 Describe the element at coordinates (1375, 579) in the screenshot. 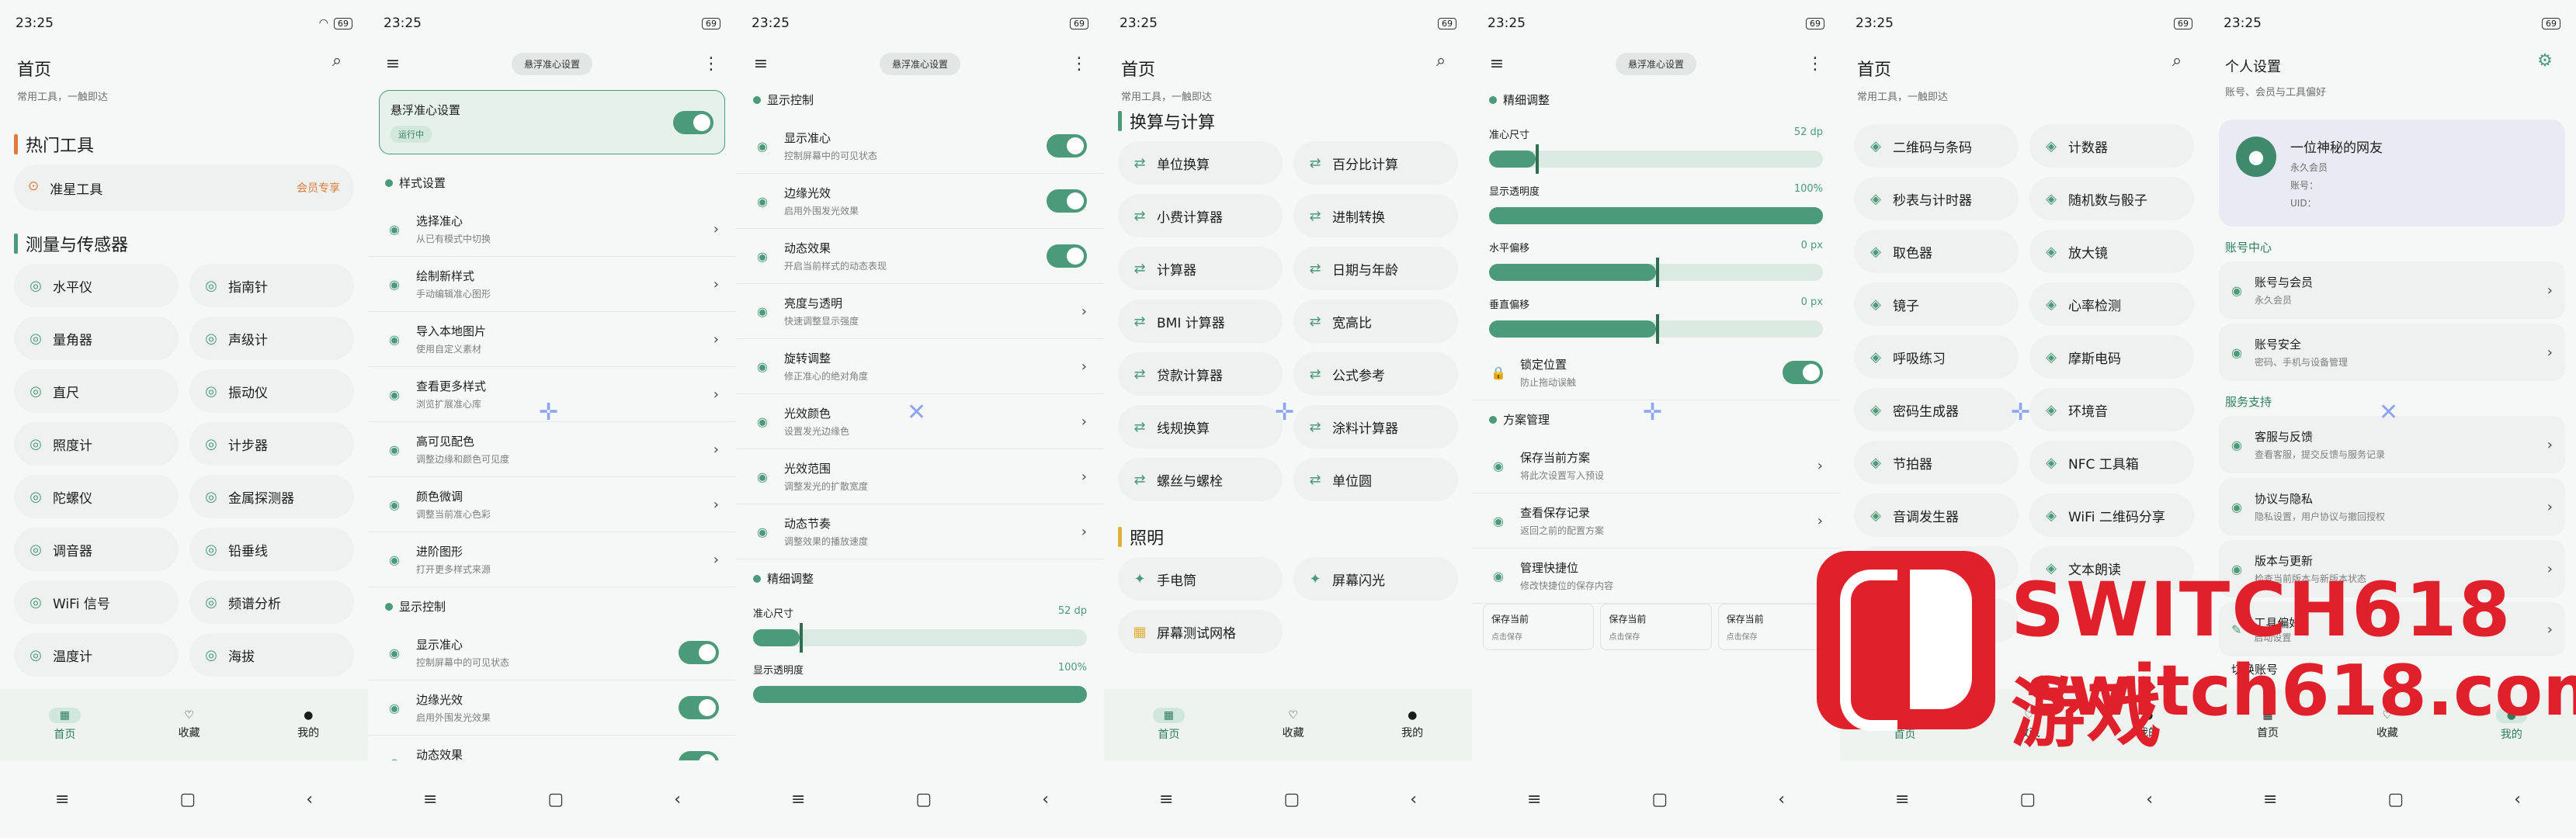

I see `tool-tile: ✦ 屏幕闪光` at that location.